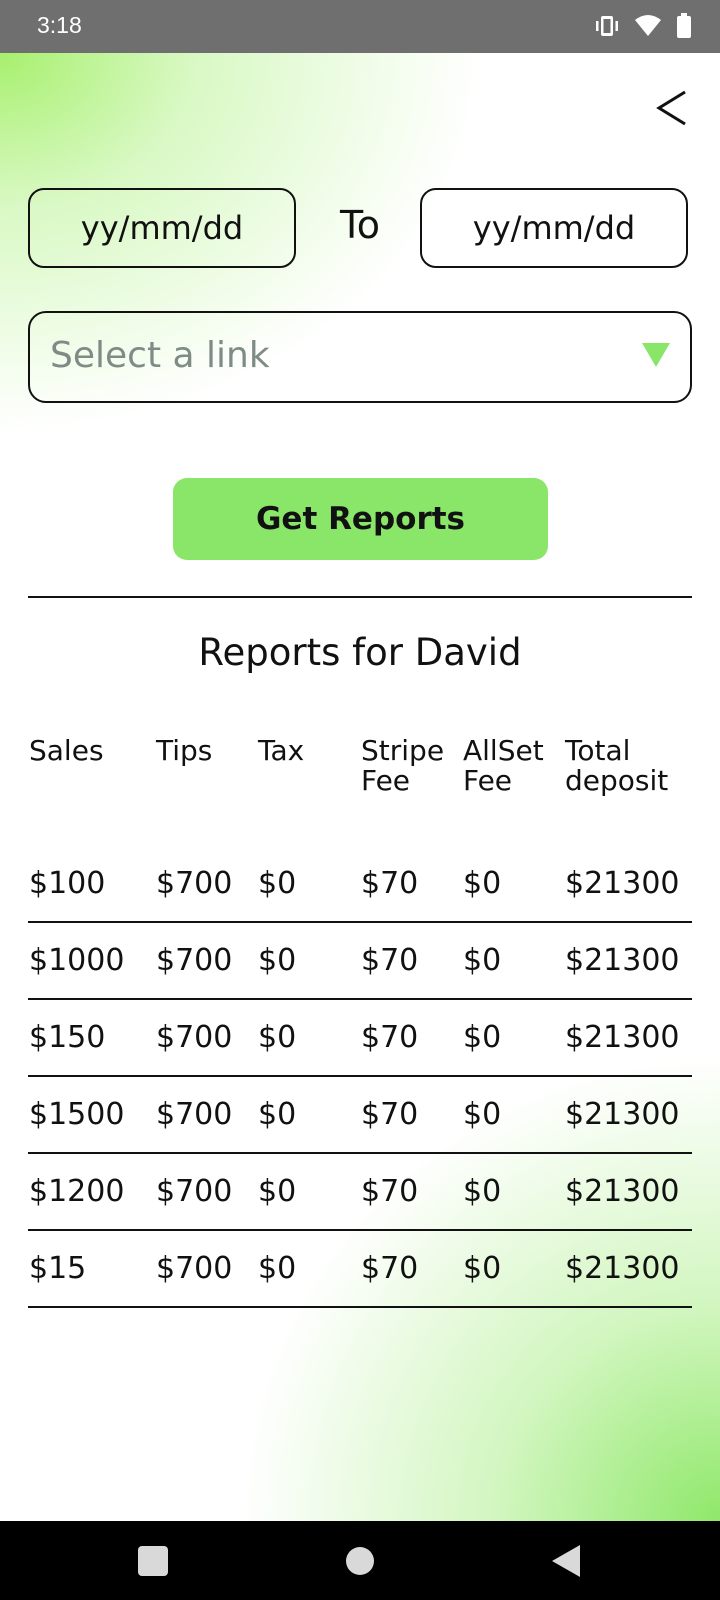  Describe the element at coordinates (67, 883) in the screenshot. I see `cell-sales: $100` at that location.